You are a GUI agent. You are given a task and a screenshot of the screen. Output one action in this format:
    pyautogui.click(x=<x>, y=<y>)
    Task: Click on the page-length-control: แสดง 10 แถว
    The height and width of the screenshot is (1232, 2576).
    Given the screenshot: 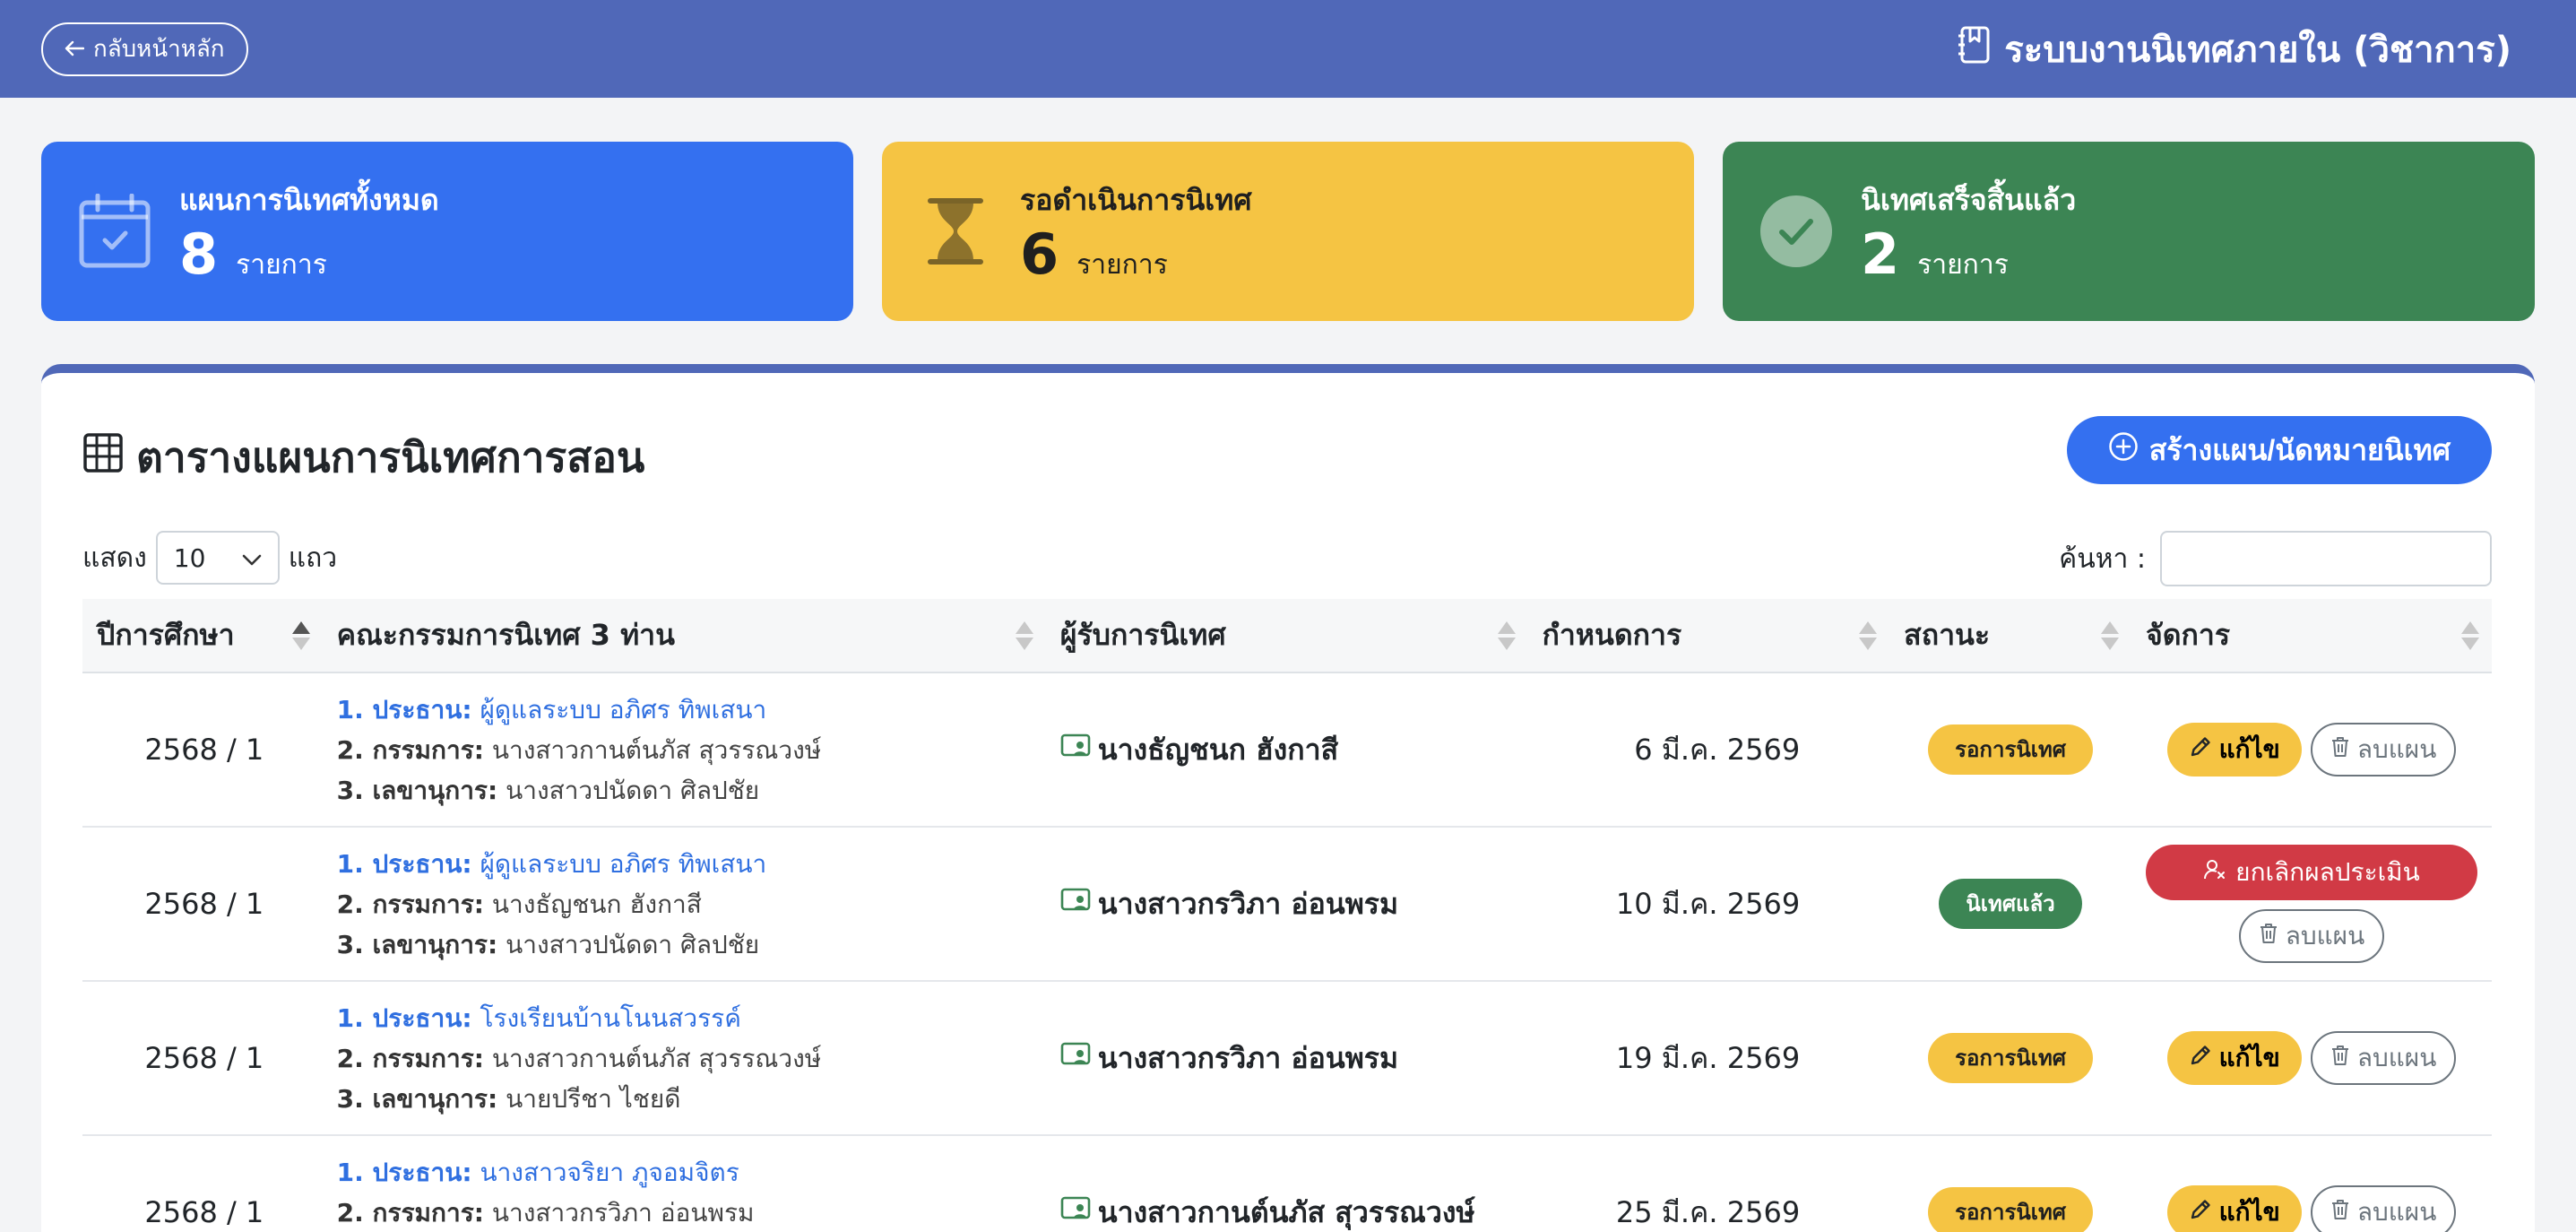 What is the action you would take?
    pyautogui.click(x=209, y=558)
    